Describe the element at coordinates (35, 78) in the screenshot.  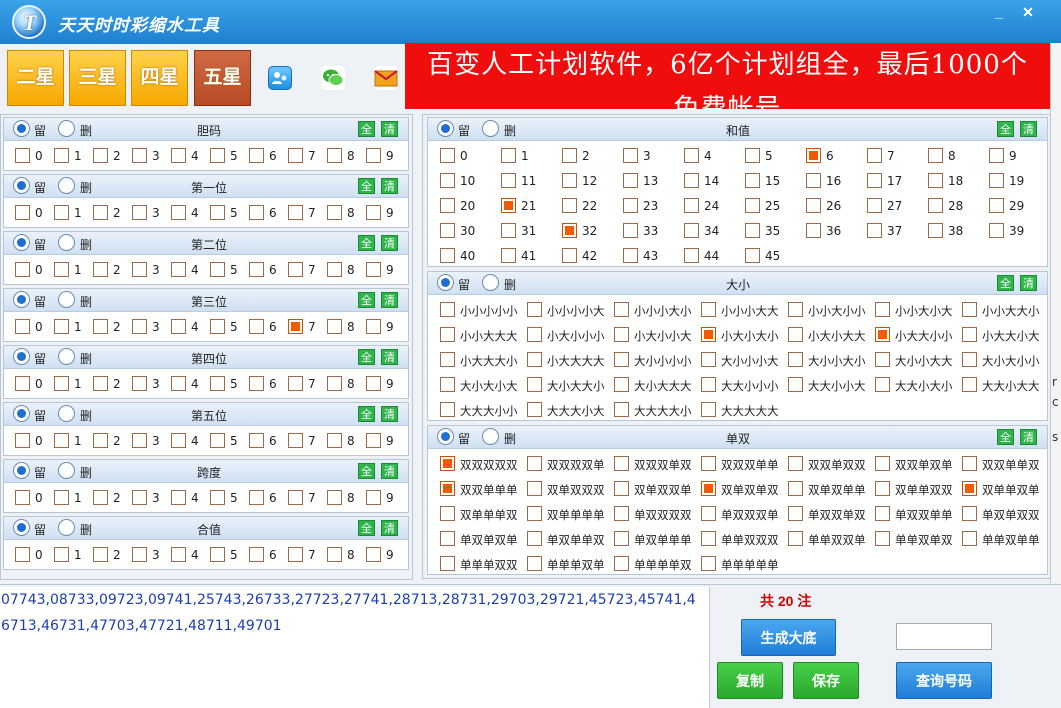
I see `star-tab-0: 二星` at that location.